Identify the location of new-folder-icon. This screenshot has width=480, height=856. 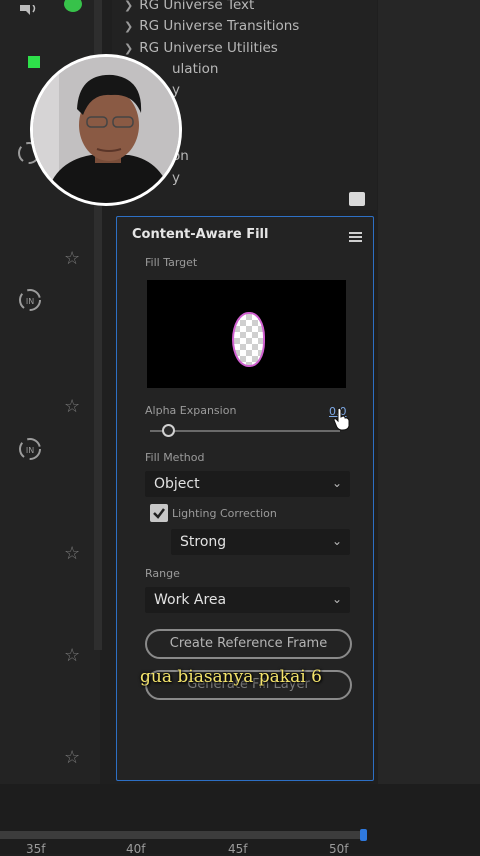
(357, 199).